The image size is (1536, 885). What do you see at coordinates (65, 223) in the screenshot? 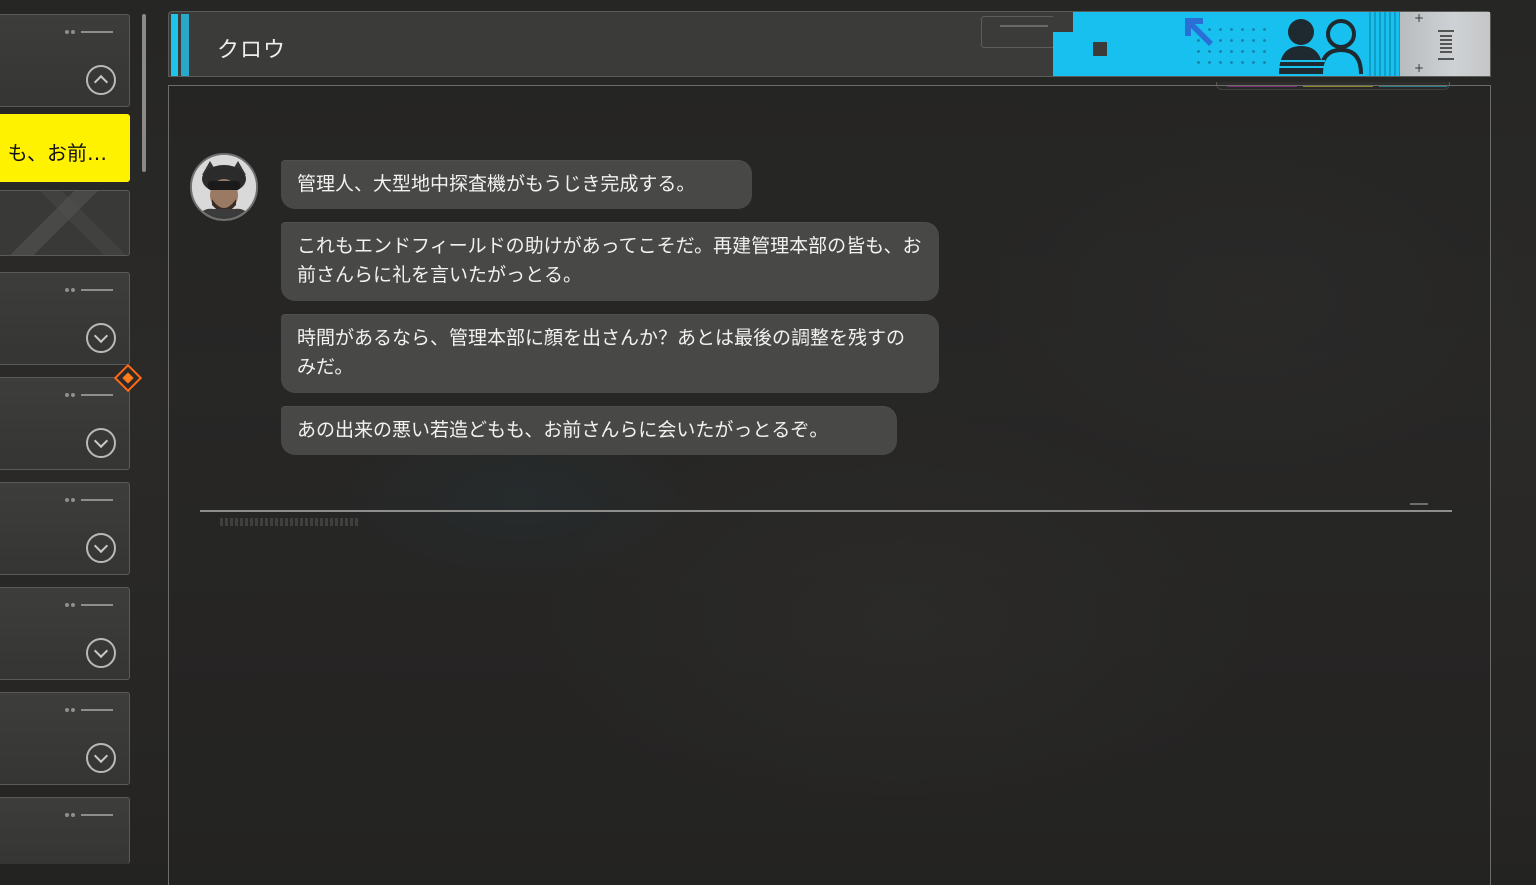
I see `contact-banner` at bounding box center [65, 223].